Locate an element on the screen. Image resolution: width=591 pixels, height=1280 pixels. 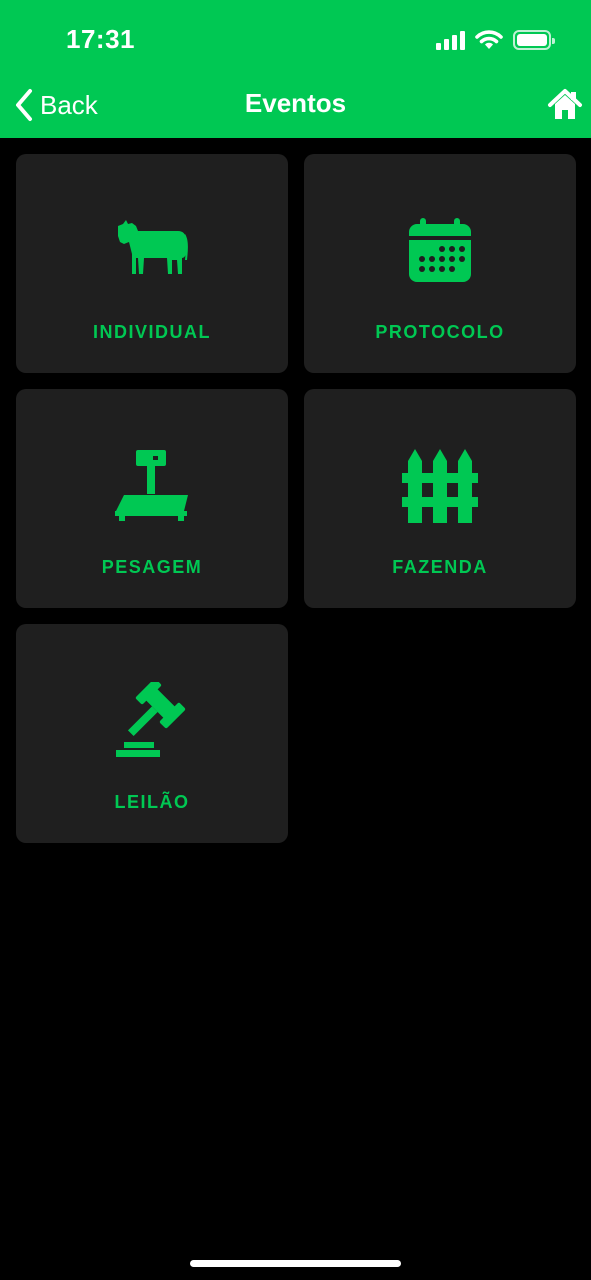
card-fazenda: FAZENDA is located at coordinates (440, 498).